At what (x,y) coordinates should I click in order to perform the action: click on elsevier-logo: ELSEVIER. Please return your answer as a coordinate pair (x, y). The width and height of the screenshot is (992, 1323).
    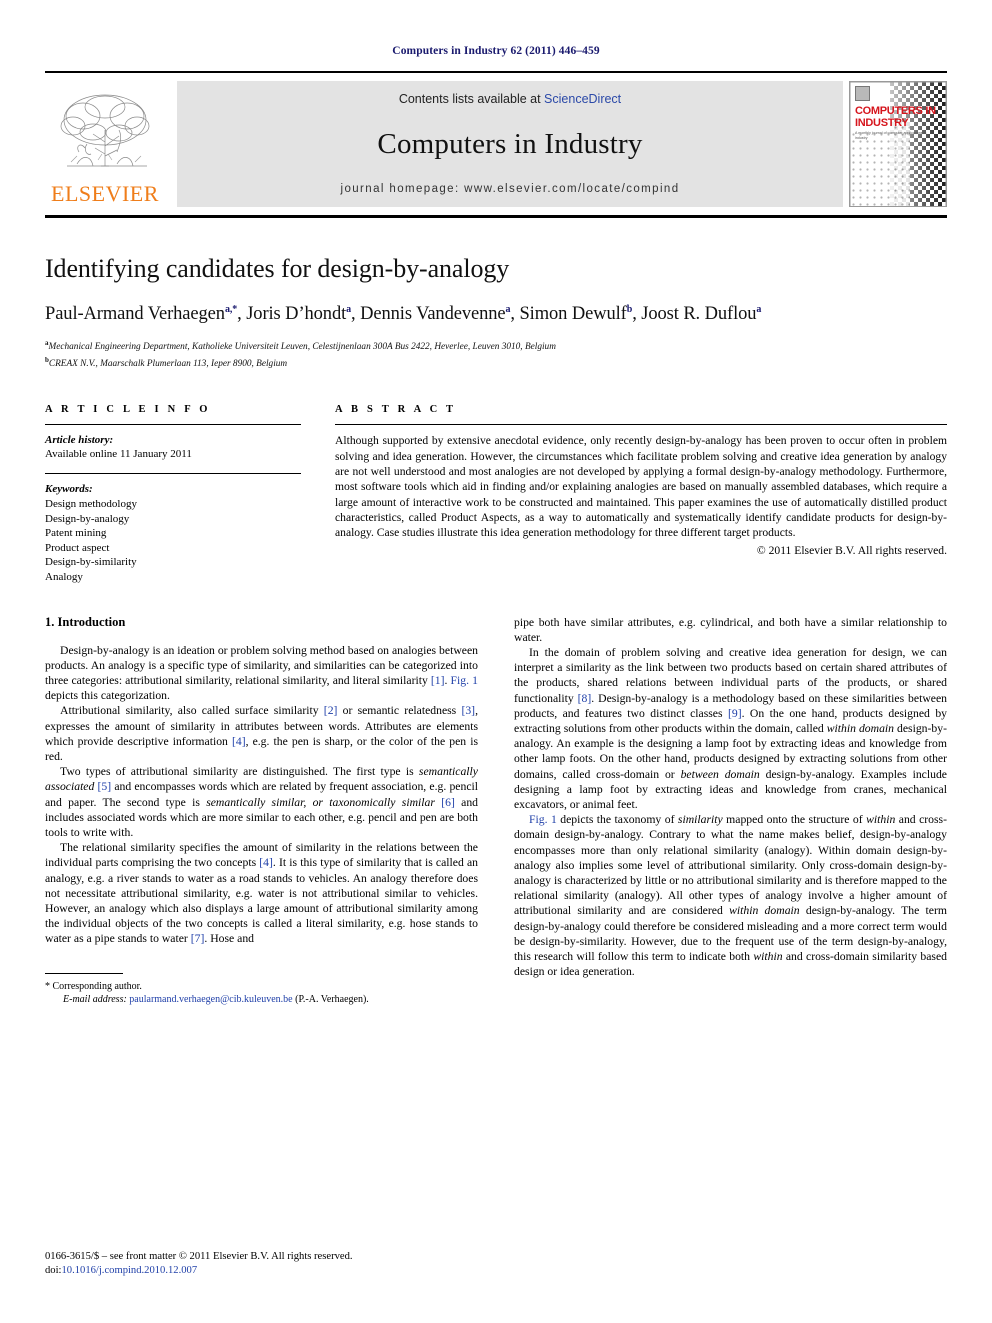
    Looking at the image, I should click on (105, 144).